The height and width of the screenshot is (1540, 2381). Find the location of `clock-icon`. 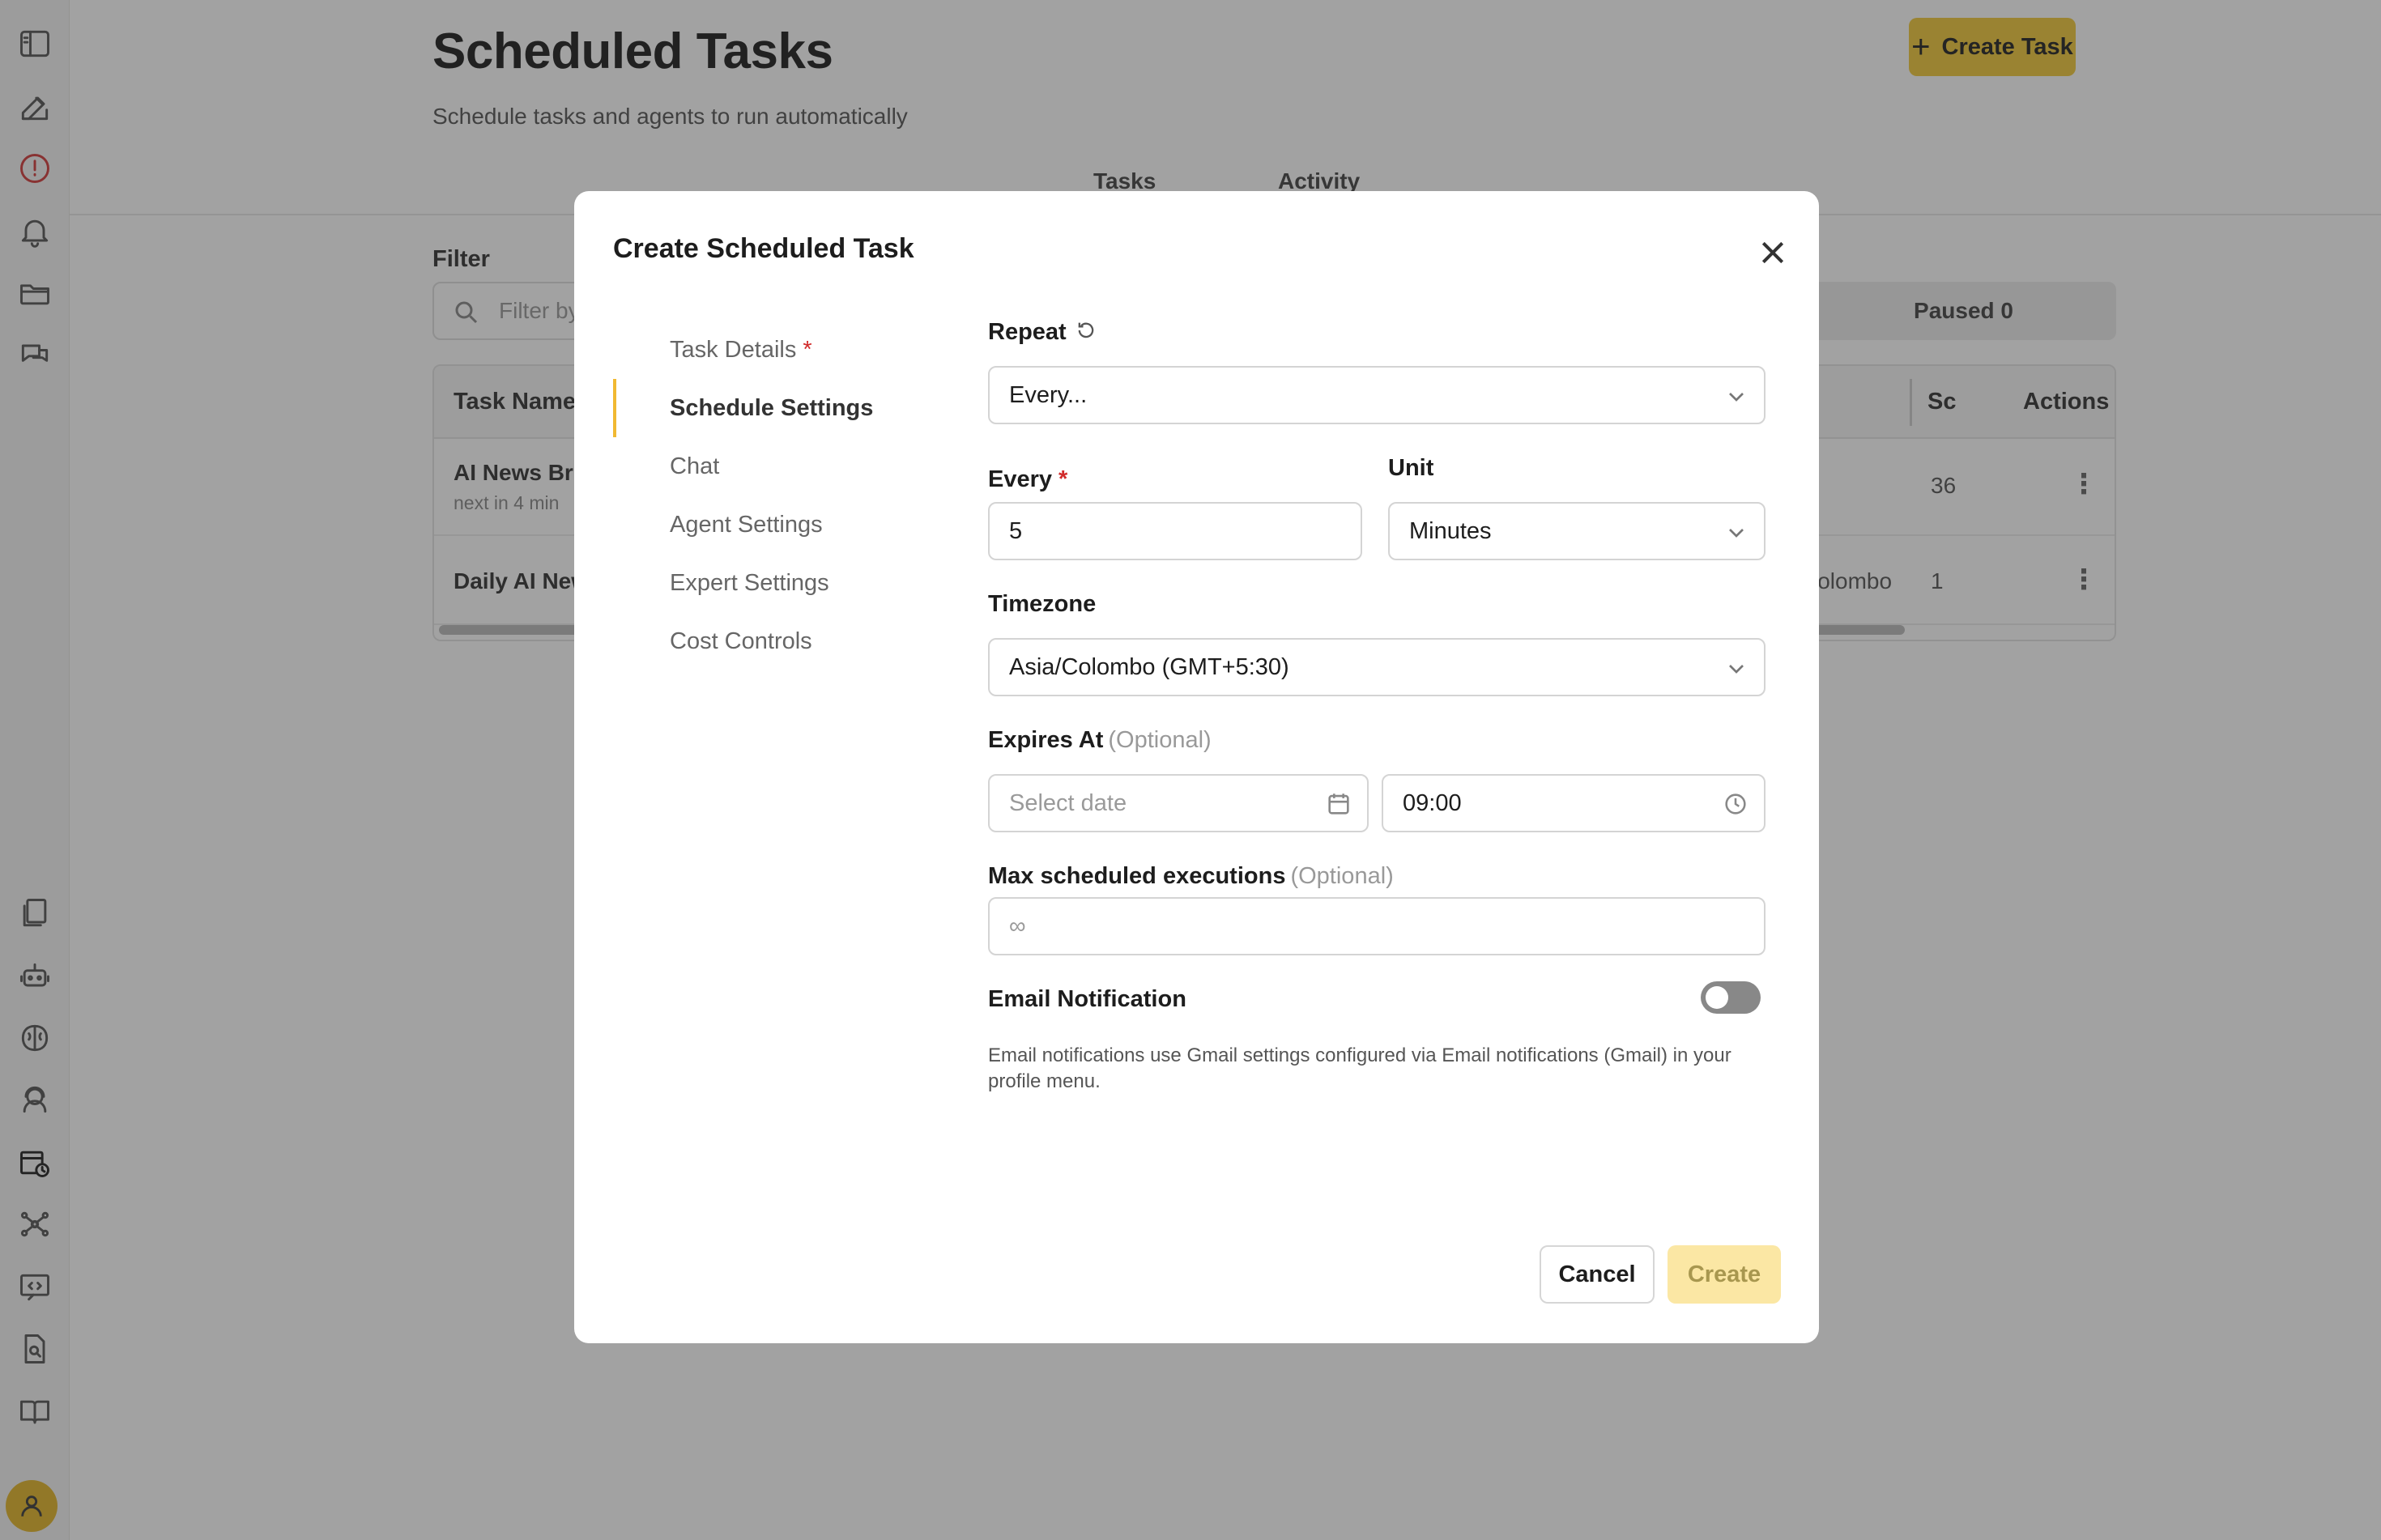

clock-icon is located at coordinates (1735, 804).